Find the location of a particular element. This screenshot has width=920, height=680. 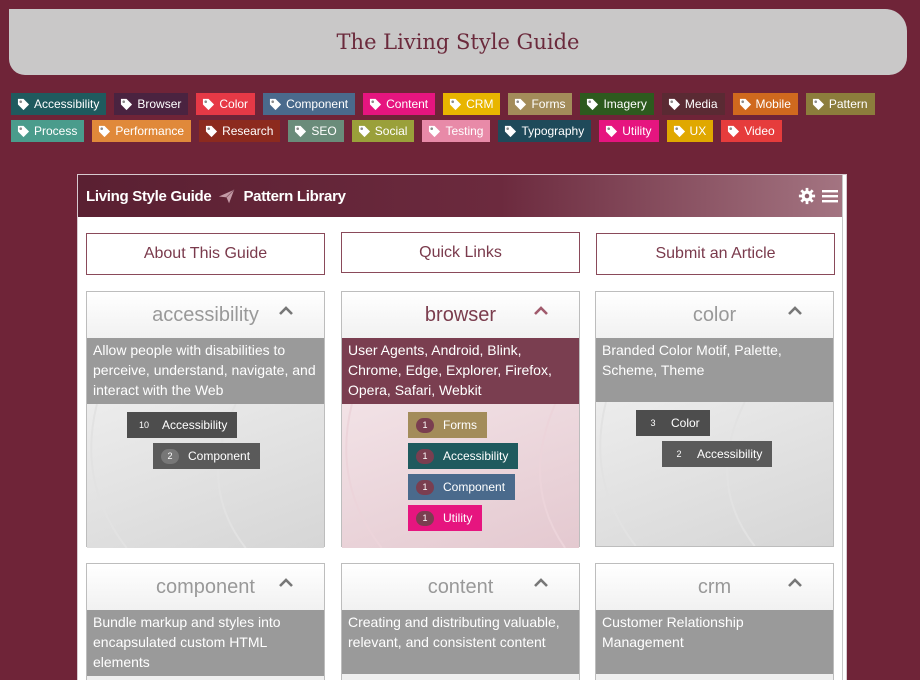

about-guide-button: About This Guide is located at coordinates (205, 254).